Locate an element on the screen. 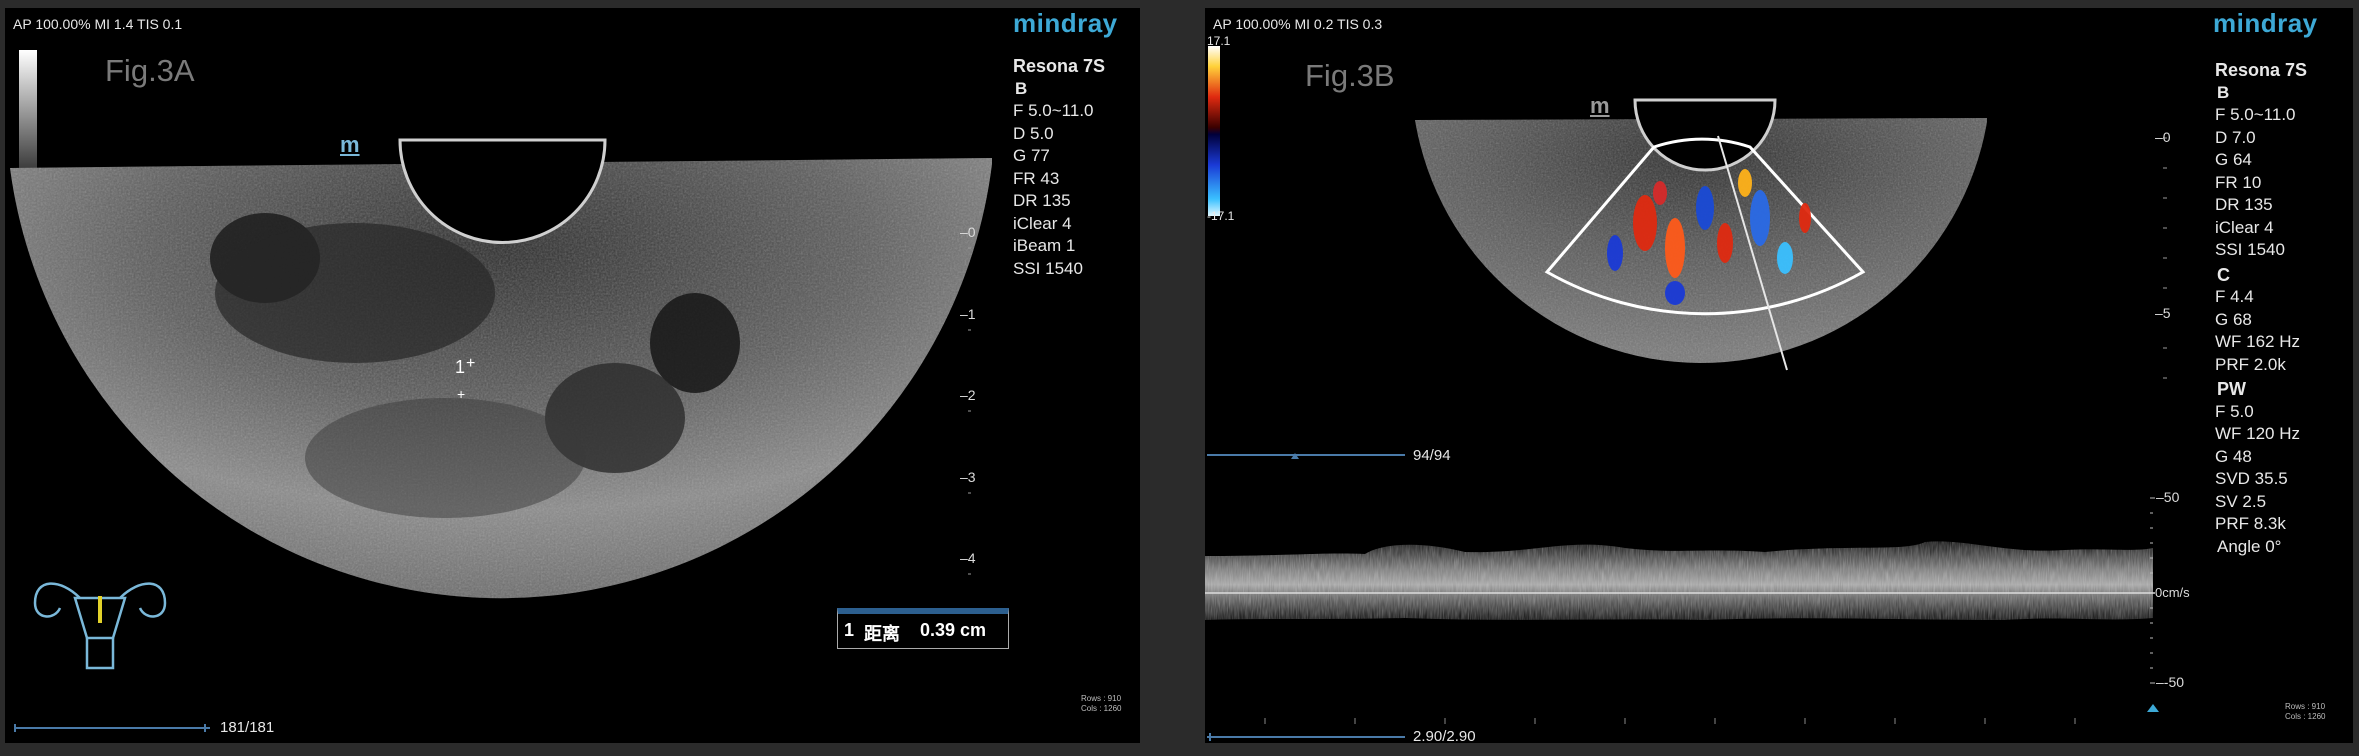 The height and width of the screenshot is (756, 2359). param-pw-angle: Angle 0° is located at coordinates (2249, 546).